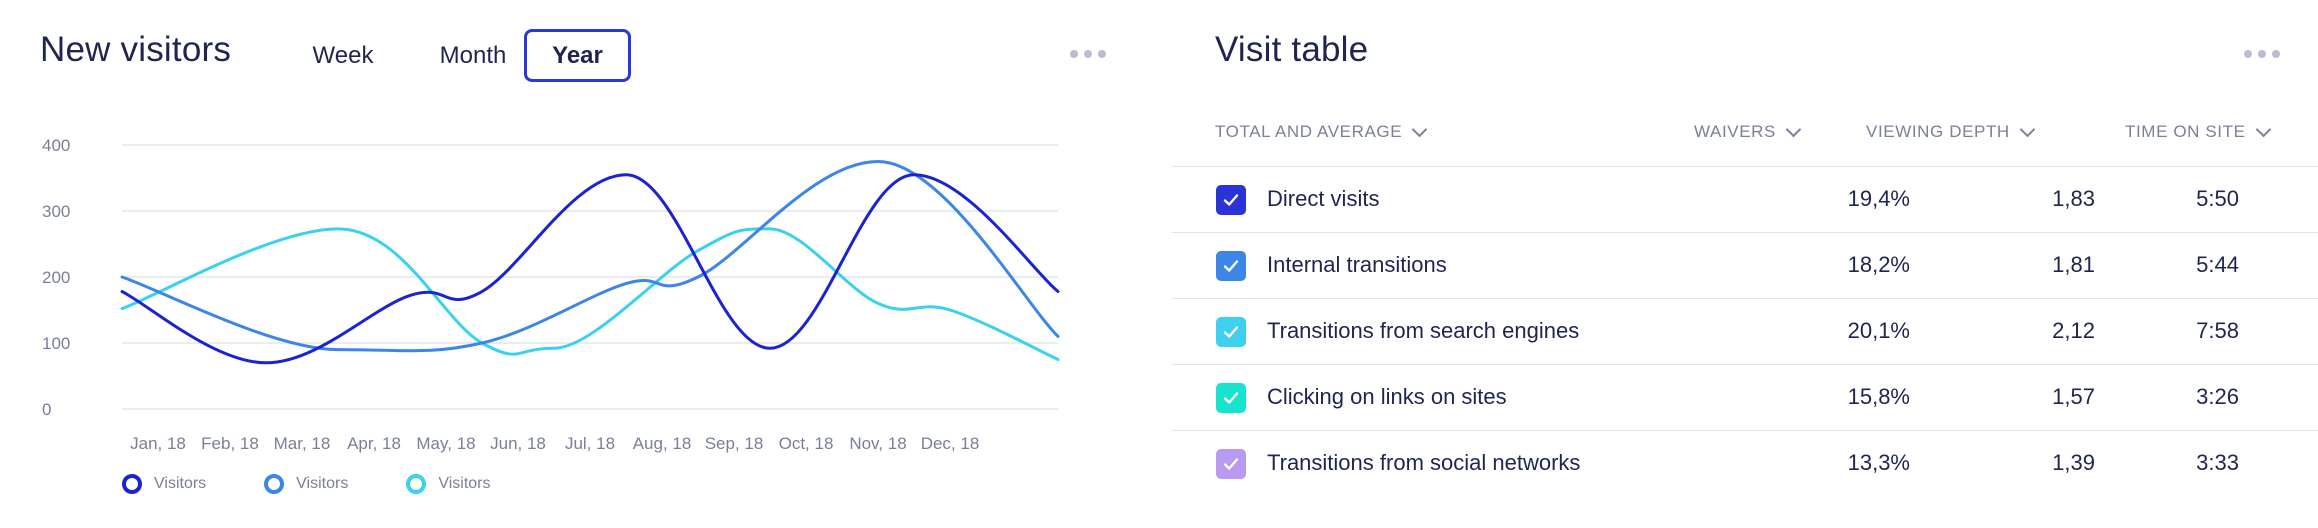 The width and height of the screenshot is (2318, 528). Describe the element at coordinates (806, 443) in the screenshot. I see `x-tick-label: Oct, 18` at that location.